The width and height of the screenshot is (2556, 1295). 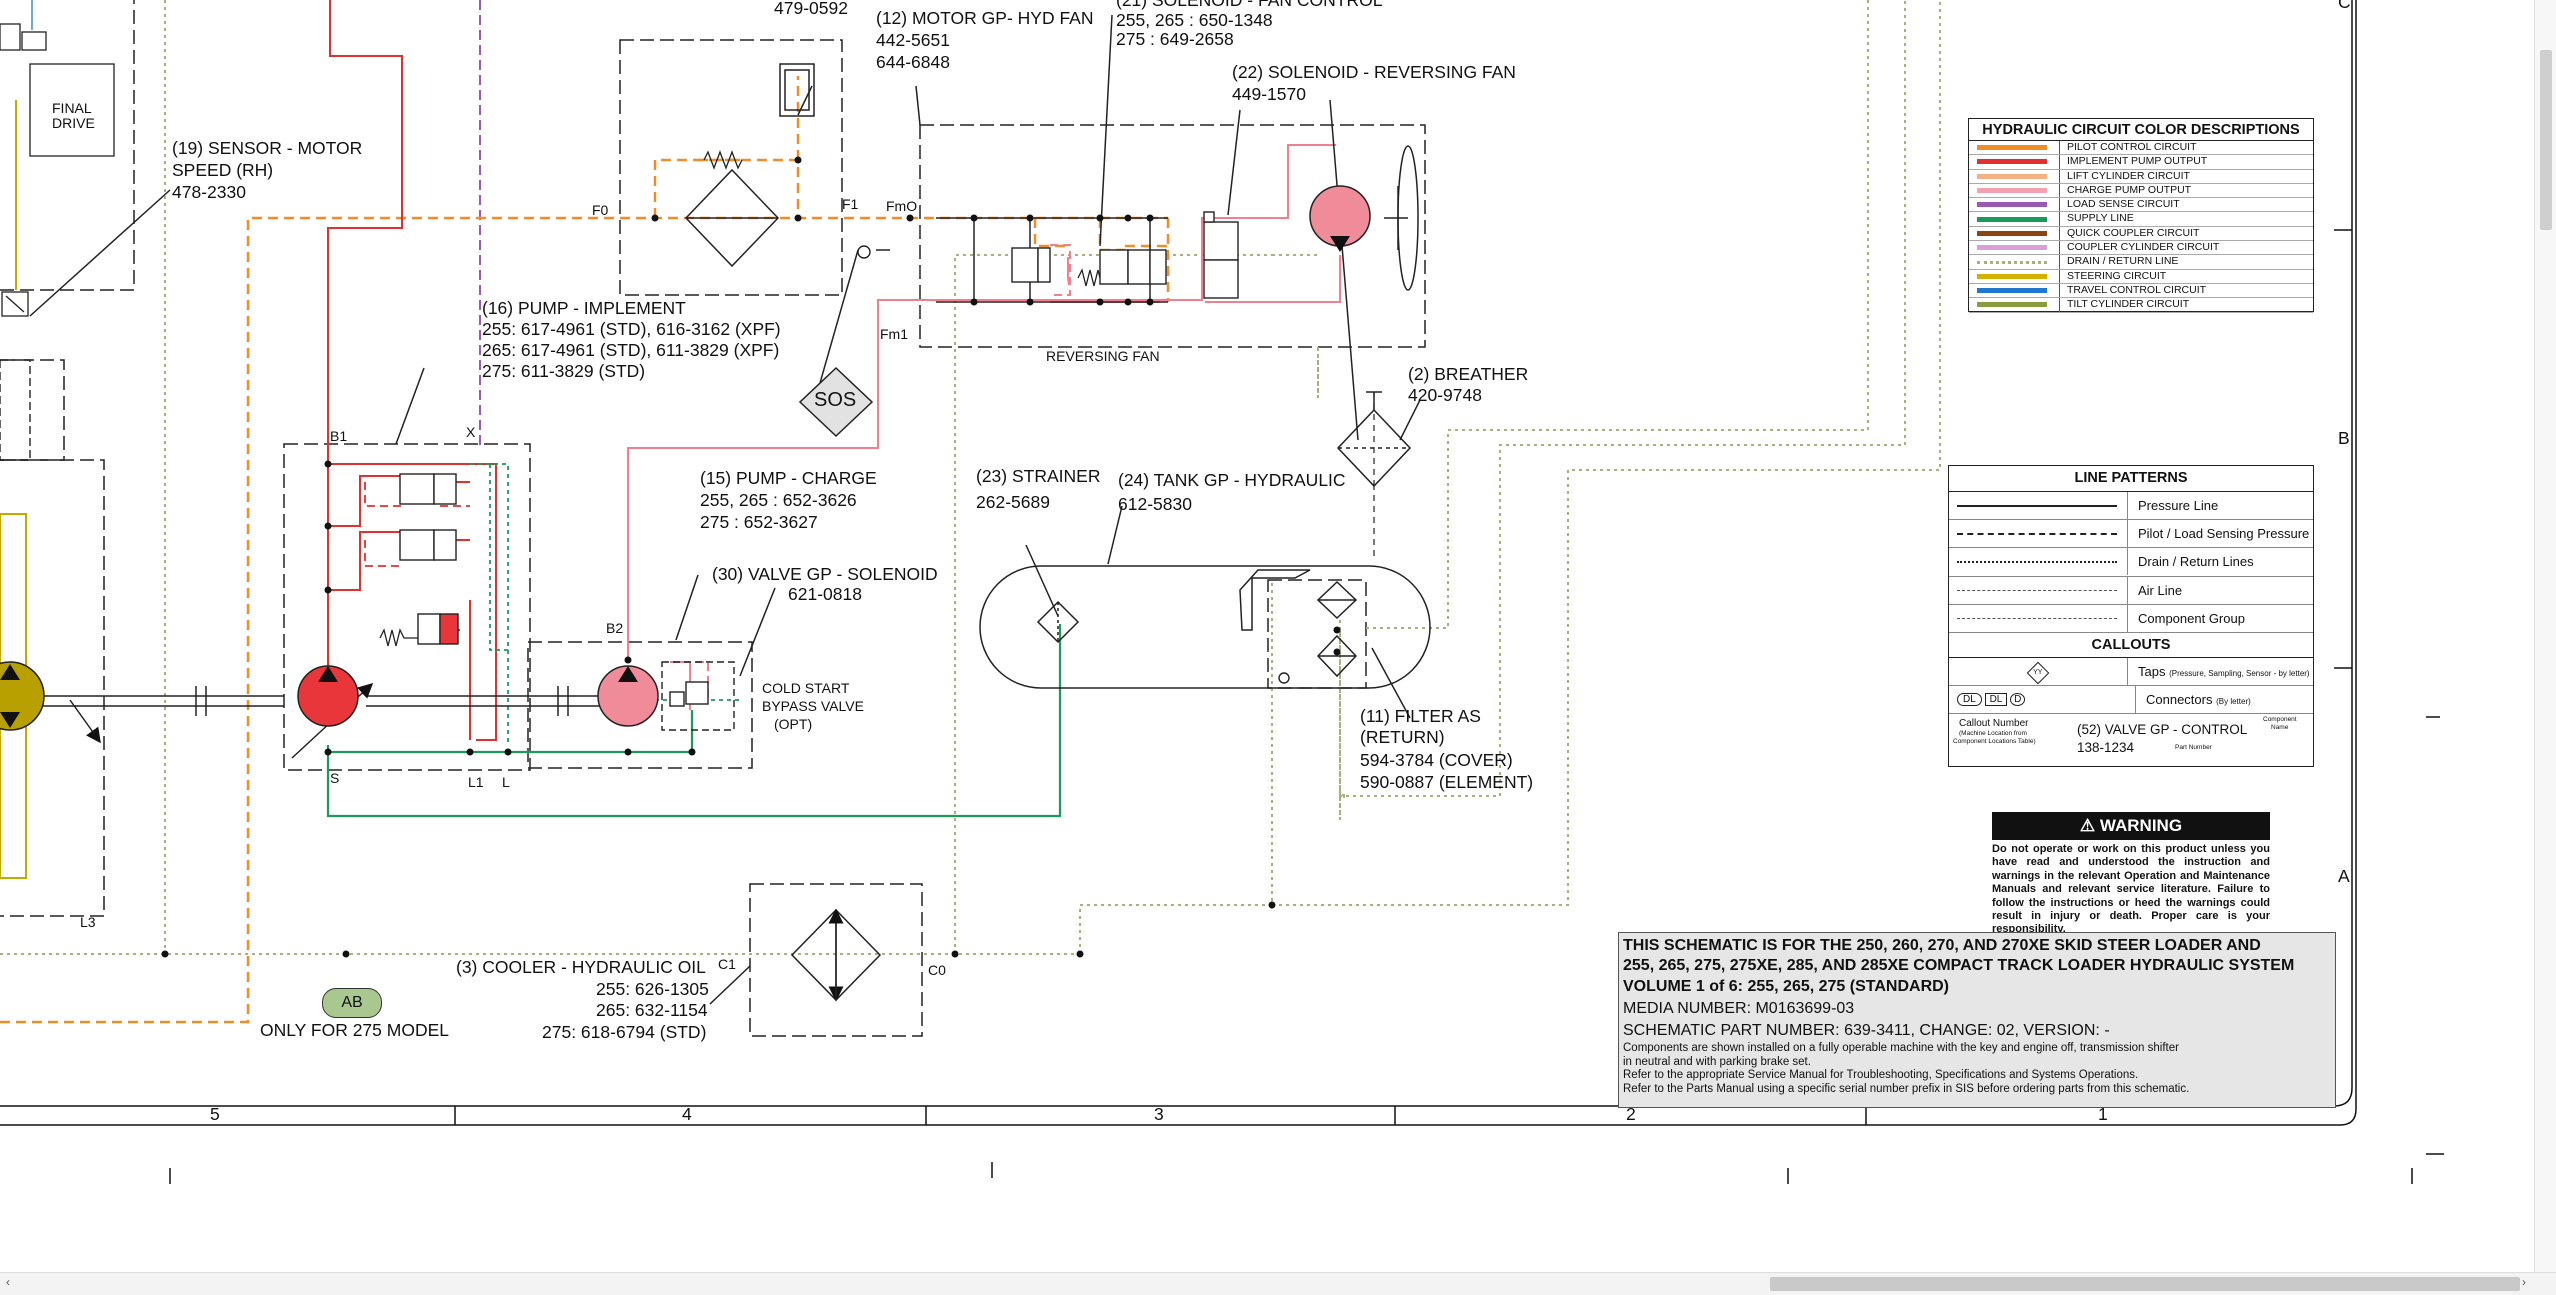 What do you see at coordinates (985, 18) in the screenshot?
I see `motor-gp-title: (12) MOTOR GP- HYD FAN` at bounding box center [985, 18].